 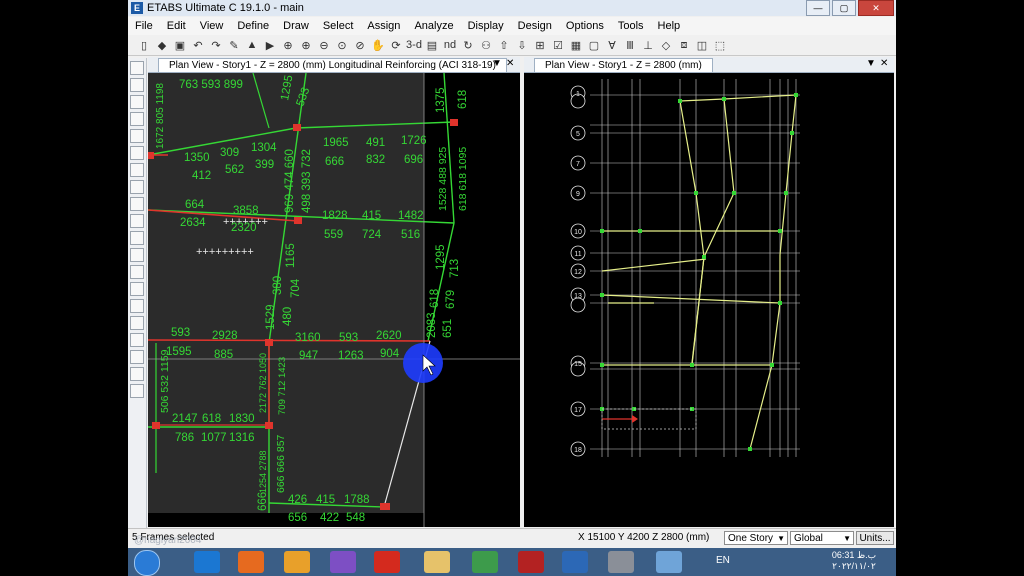 What do you see at coordinates (585, 26) in the screenshot?
I see `menu-options: Options` at bounding box center [585, 26].